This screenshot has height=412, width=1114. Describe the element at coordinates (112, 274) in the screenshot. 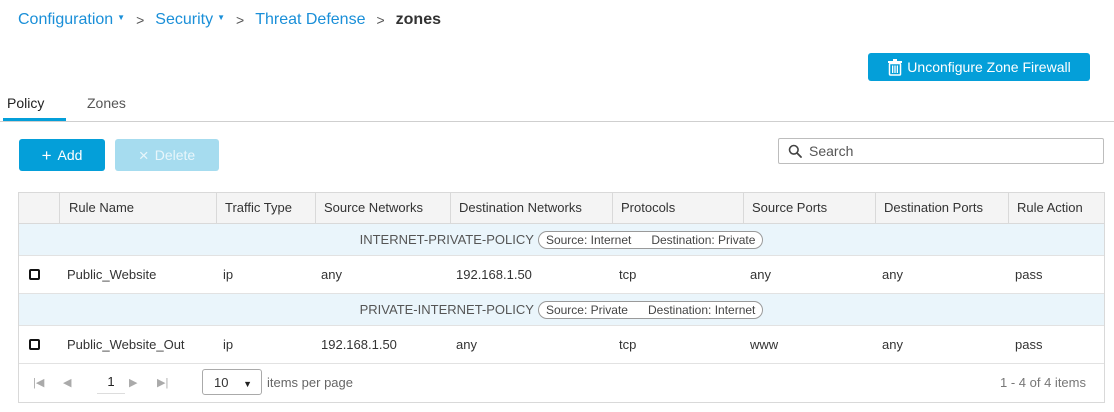

I see `cell-rule-name: Public_Website` at that location.